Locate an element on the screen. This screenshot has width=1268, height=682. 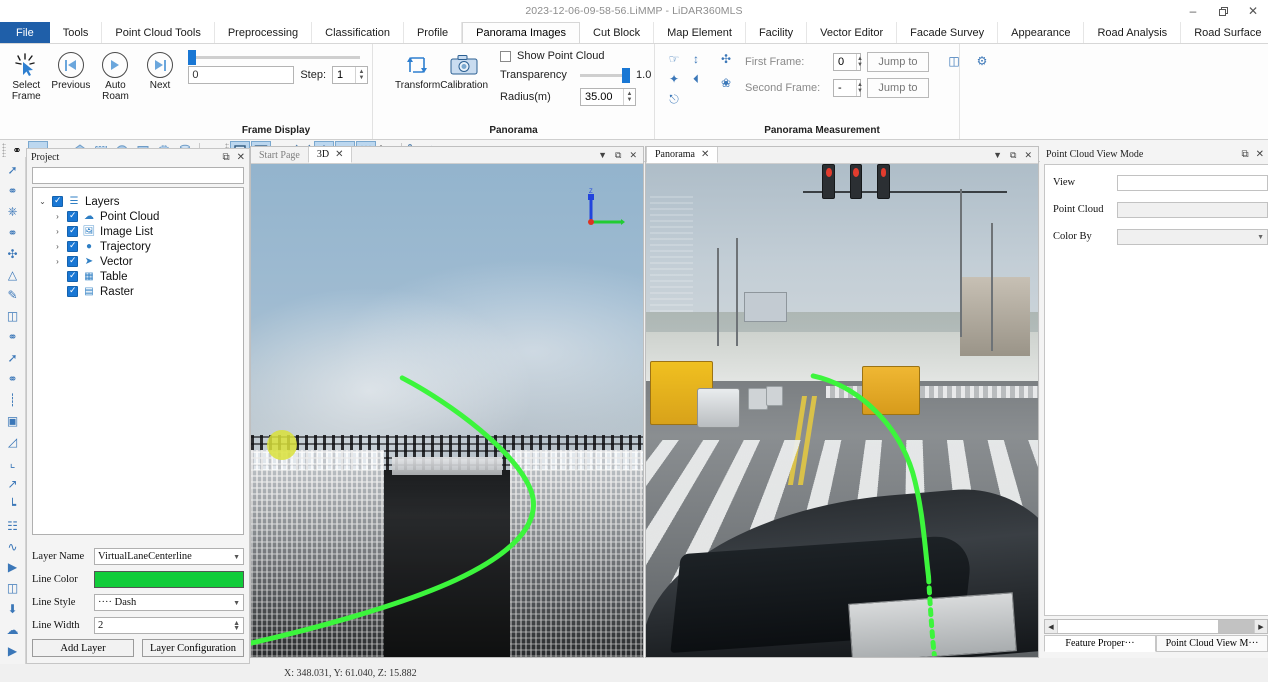
raster-checkbox is located at coordinates (72, 291).